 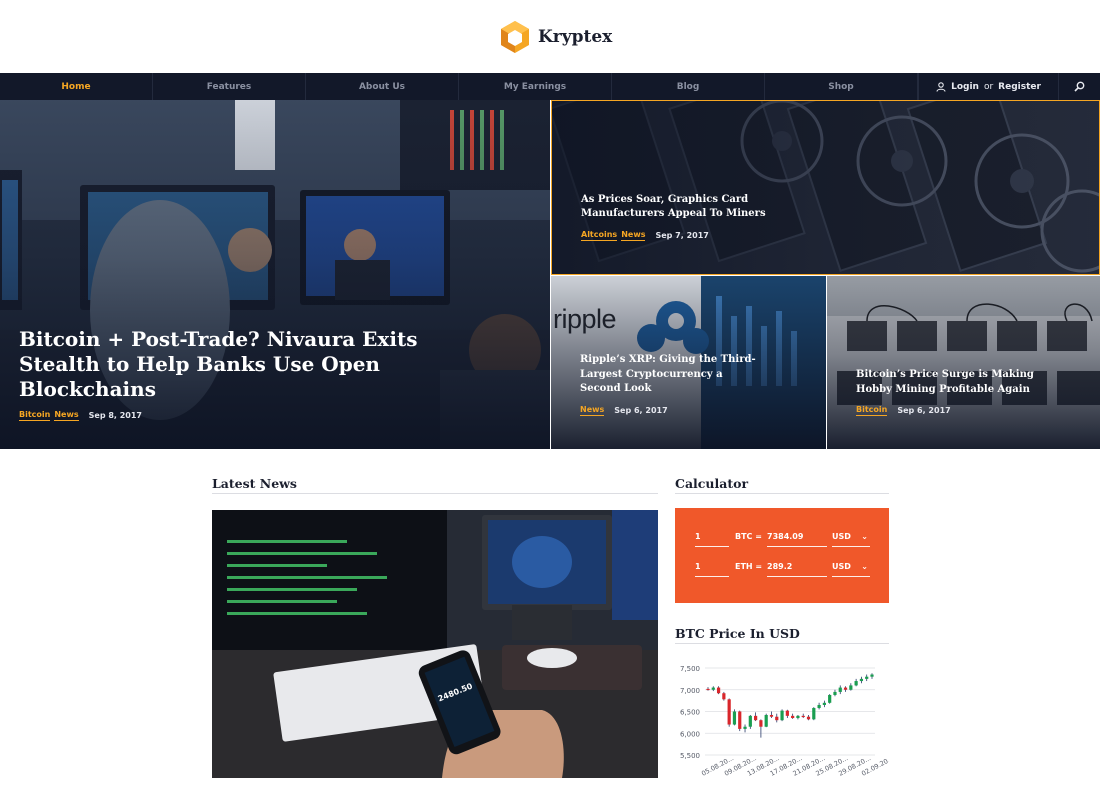 I want to click on eth-label: ETH =, so click(x=749, y=566).